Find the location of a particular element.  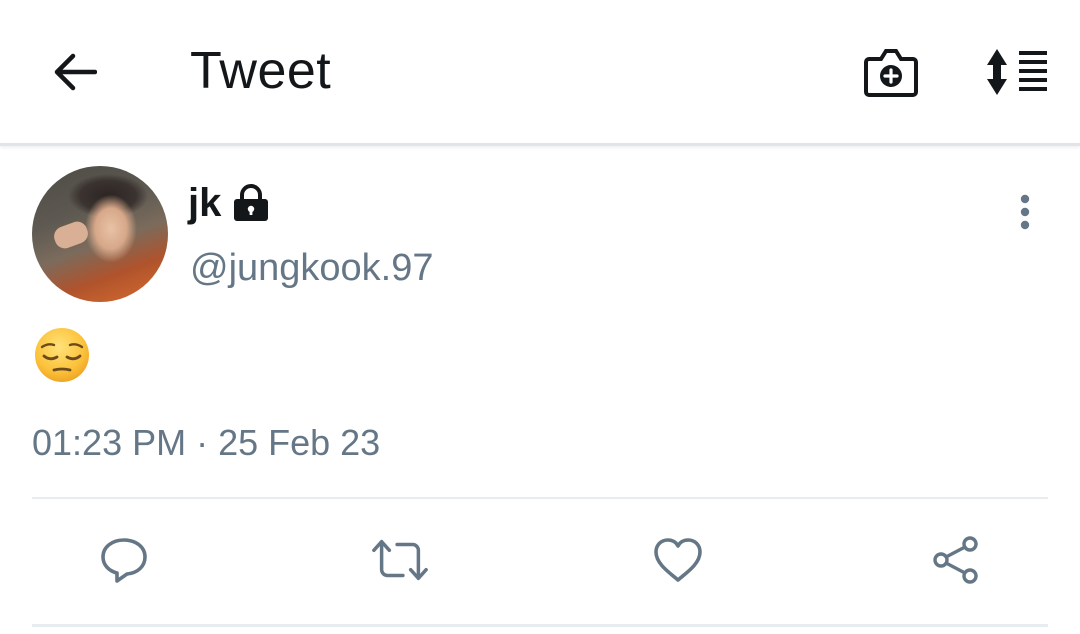

share-icon is located at coordinates (955, 560).